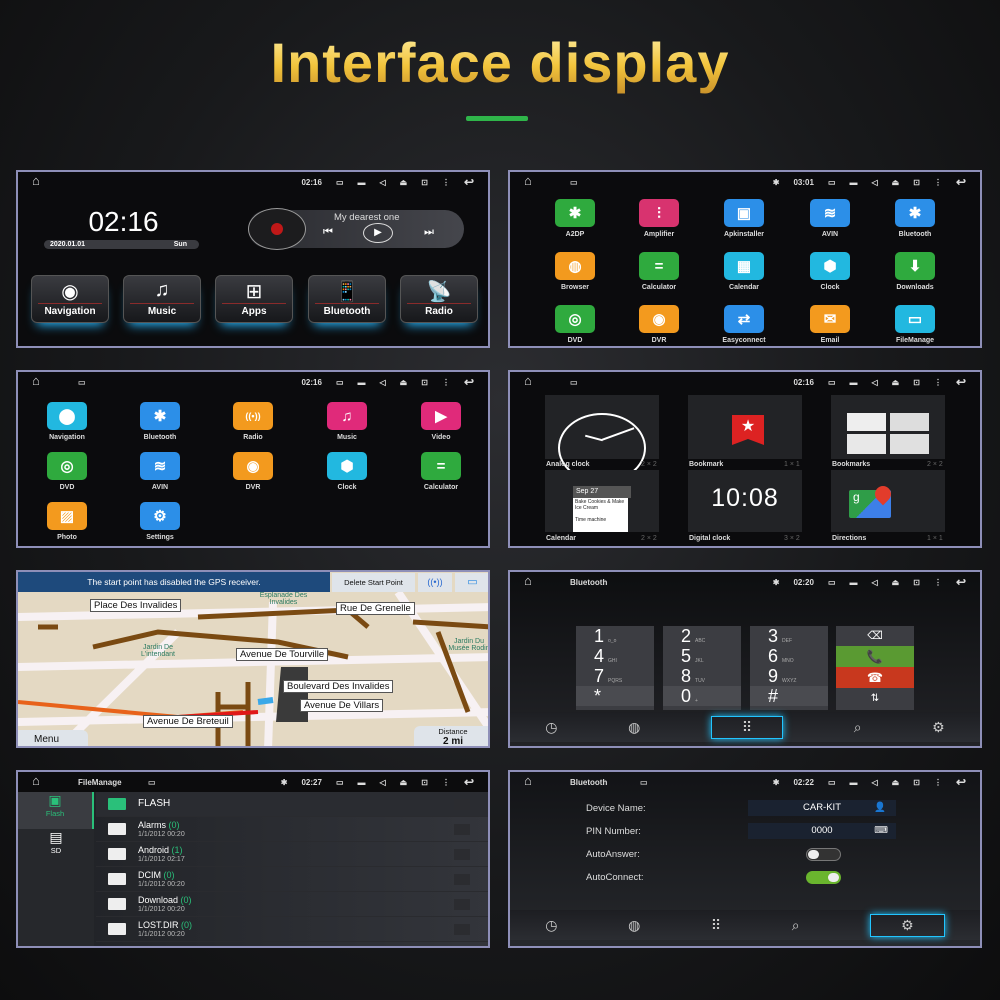 The image size is (1000, 1000). What do you see at coordinates (602, 439) in the screenshot?
I see `analog-clock-widget` at bounding box center [602, 439].